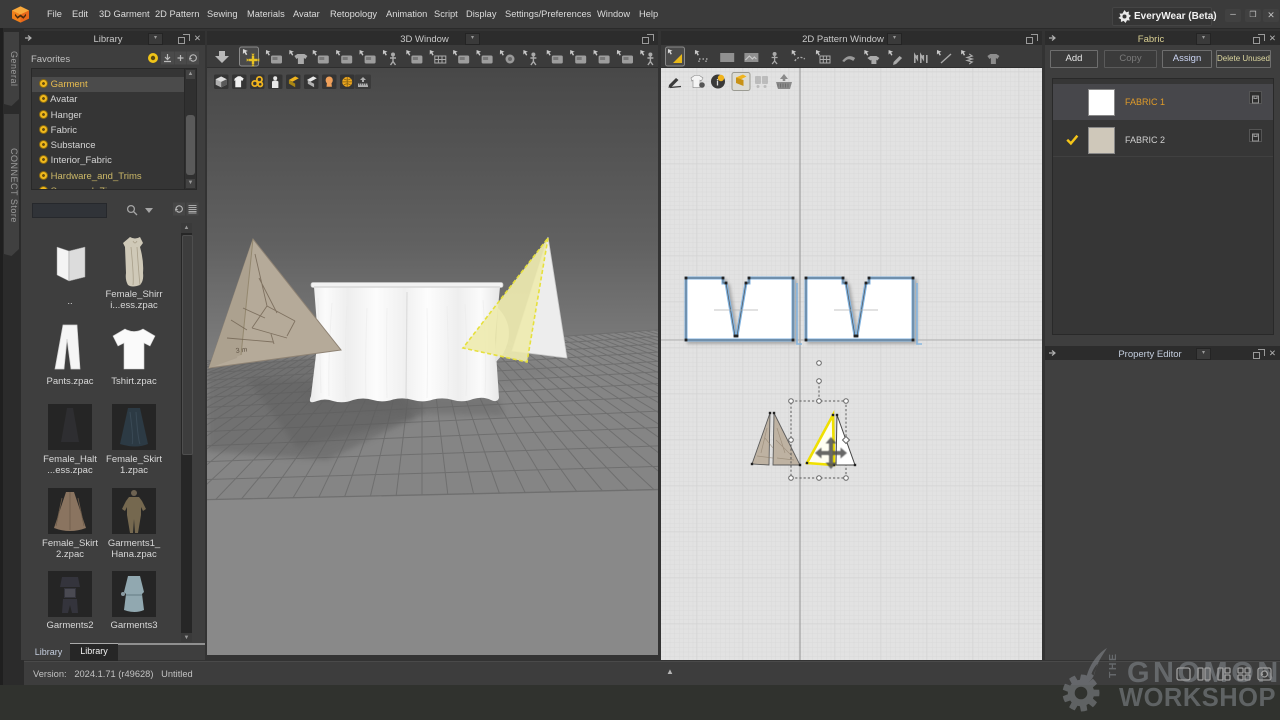  What do you see at coordinates (1197, 698) in the screenshot?
I see `svg-text: WORKSHOP` at bounding box center [1197, 698].